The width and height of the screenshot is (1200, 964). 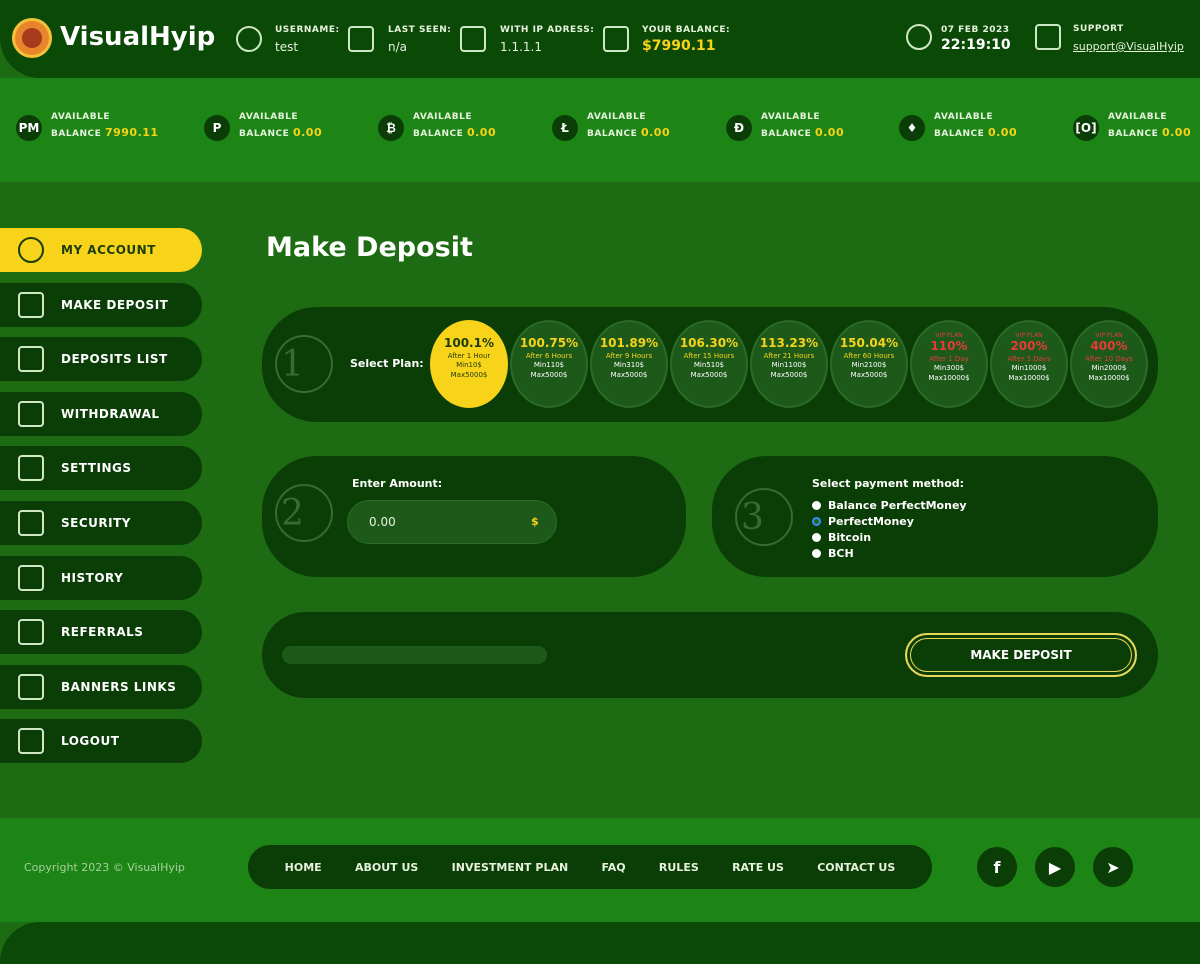 What do you see at coordinates (473, 39) in the screenshot?
I see `server-icon` at bounding box center [473, 39].